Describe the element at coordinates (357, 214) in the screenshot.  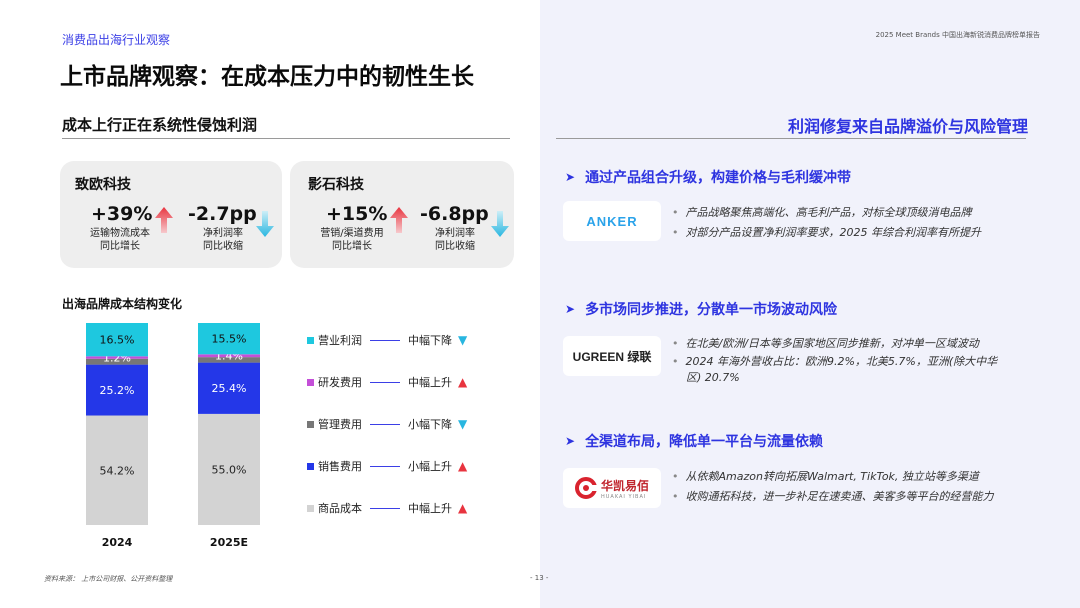
I see `metric-value: +15%` at that location.